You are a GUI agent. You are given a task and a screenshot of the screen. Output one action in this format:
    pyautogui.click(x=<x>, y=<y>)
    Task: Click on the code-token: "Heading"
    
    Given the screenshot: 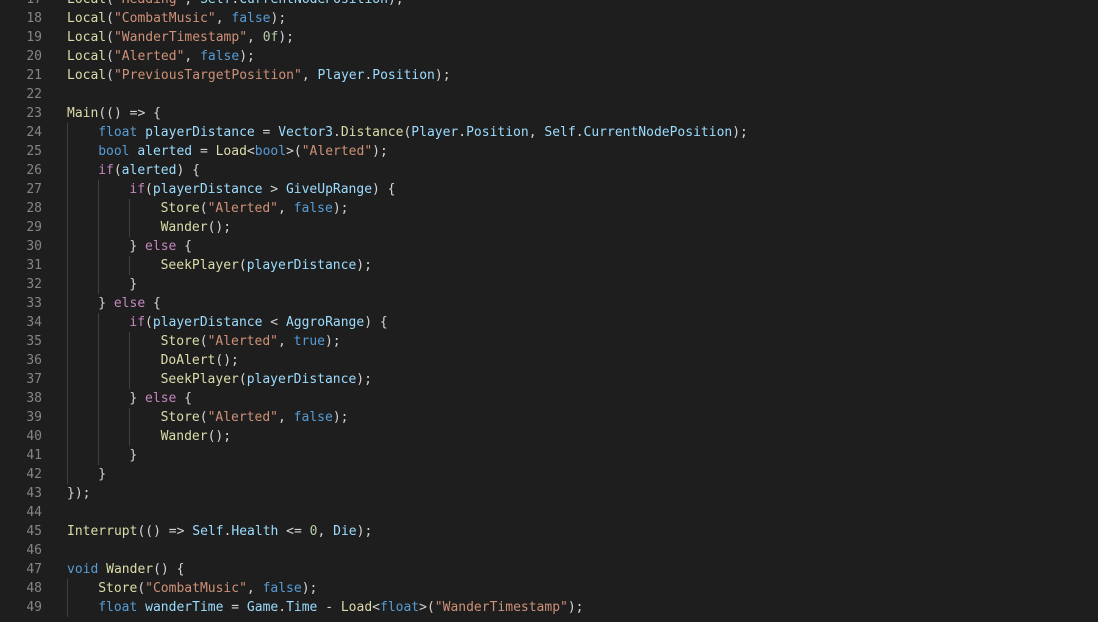 What is the action you would take?
    pyautogui.click(x=149, y=3)
    